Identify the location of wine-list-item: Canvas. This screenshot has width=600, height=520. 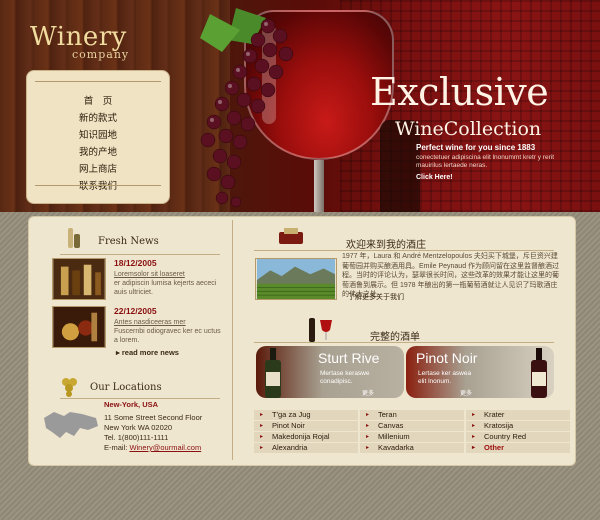
(412, 426).